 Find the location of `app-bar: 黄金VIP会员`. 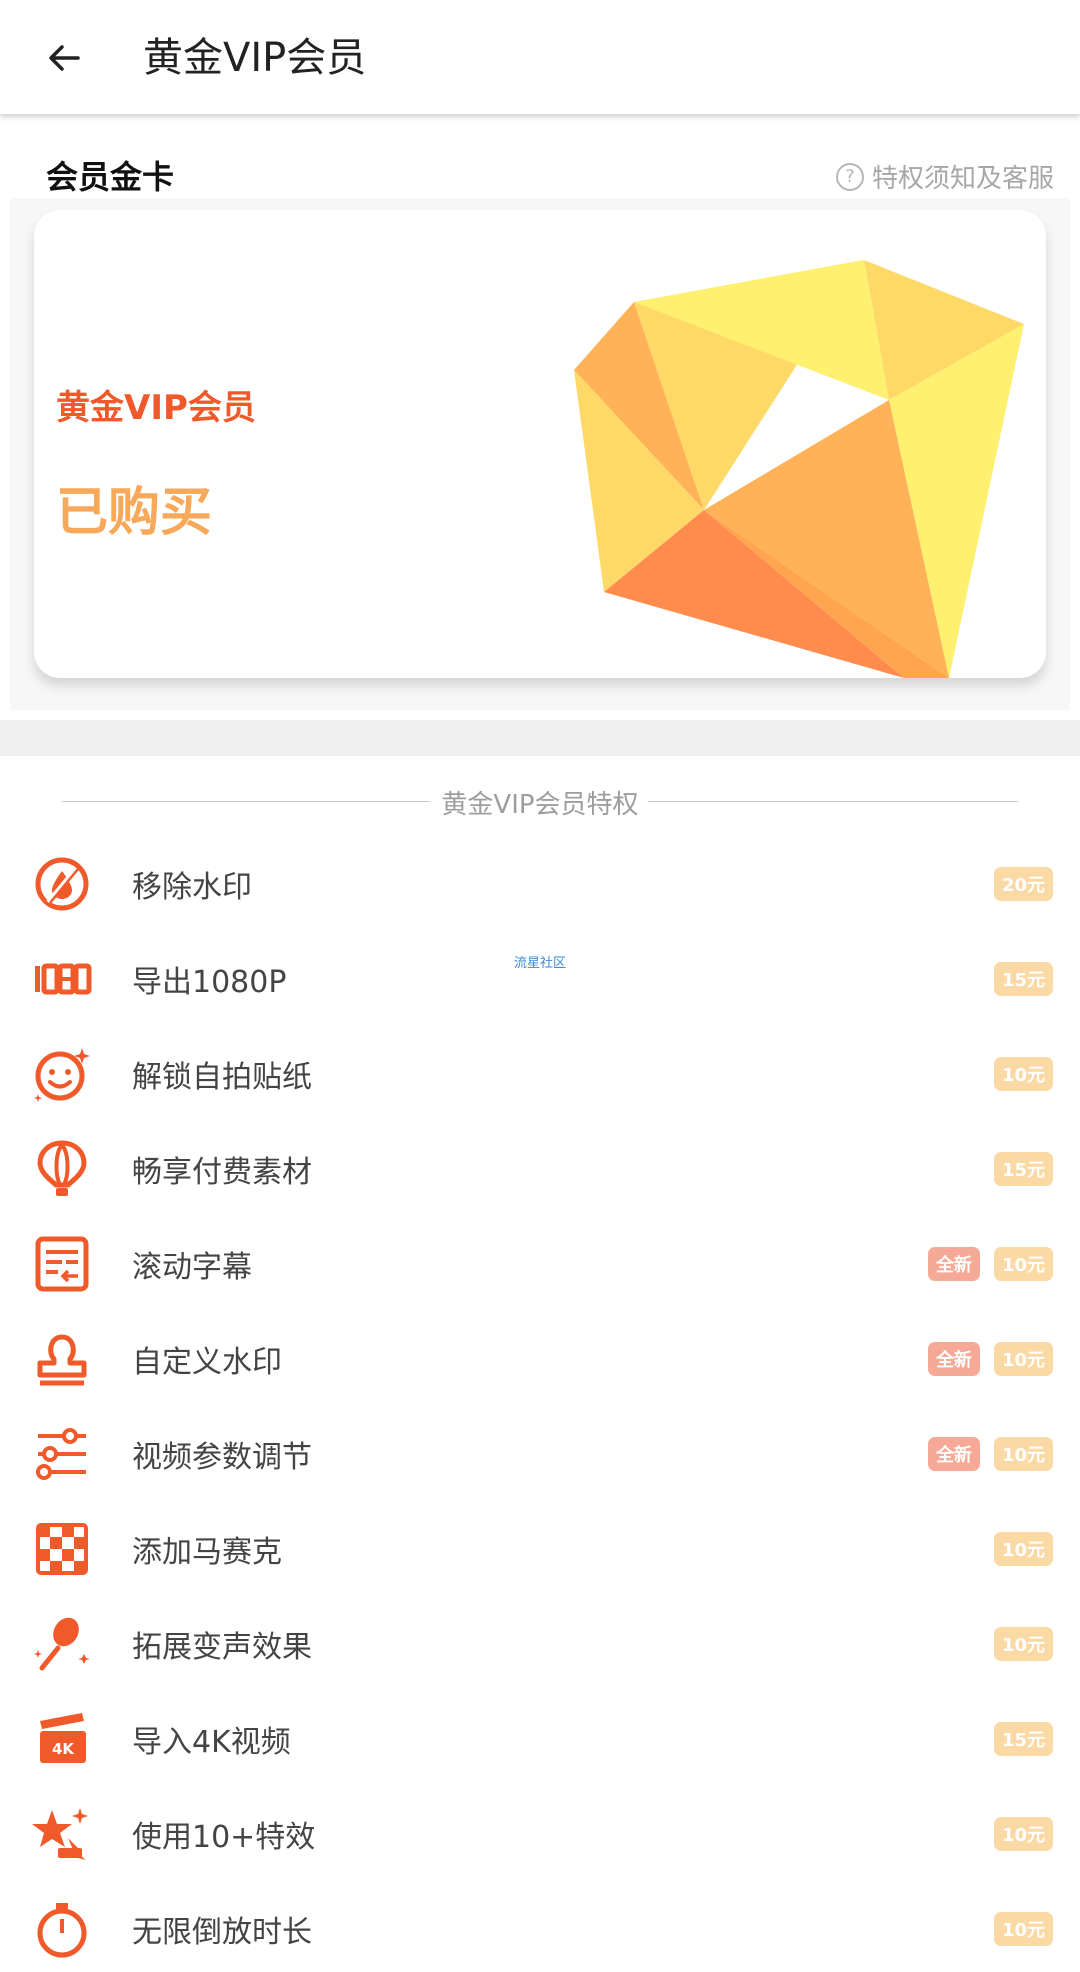

app-bar: 黄金VIP会员 is located at coordinates (540, 57).